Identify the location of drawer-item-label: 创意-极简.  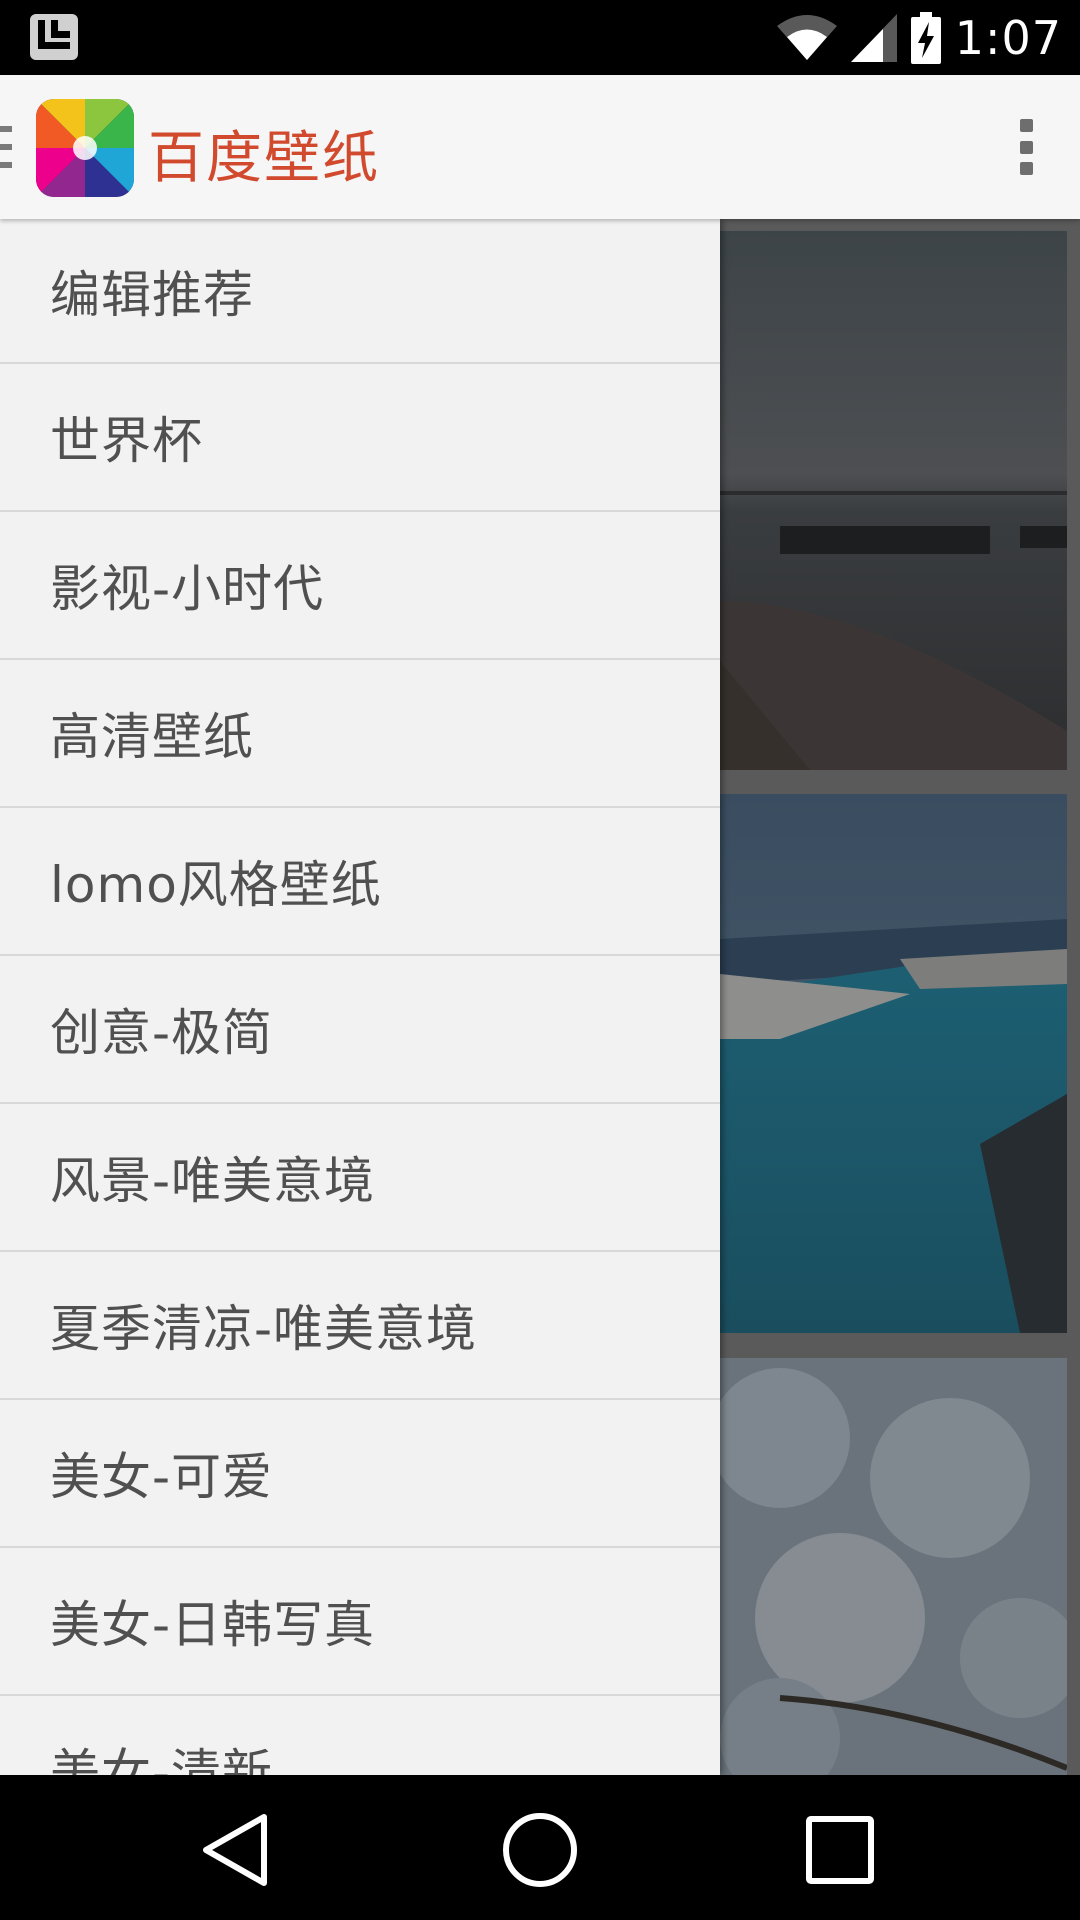
(162, 1033).